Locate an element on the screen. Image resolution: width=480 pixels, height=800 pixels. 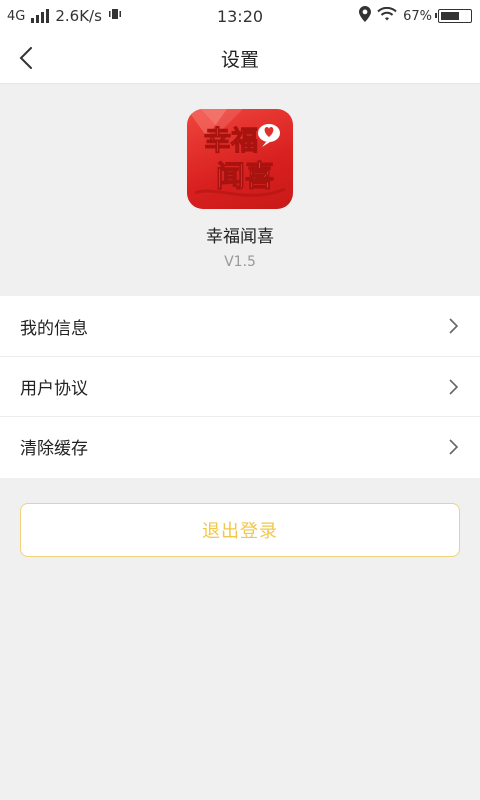
page-title: 设置 is located at coordinates (239, 59).